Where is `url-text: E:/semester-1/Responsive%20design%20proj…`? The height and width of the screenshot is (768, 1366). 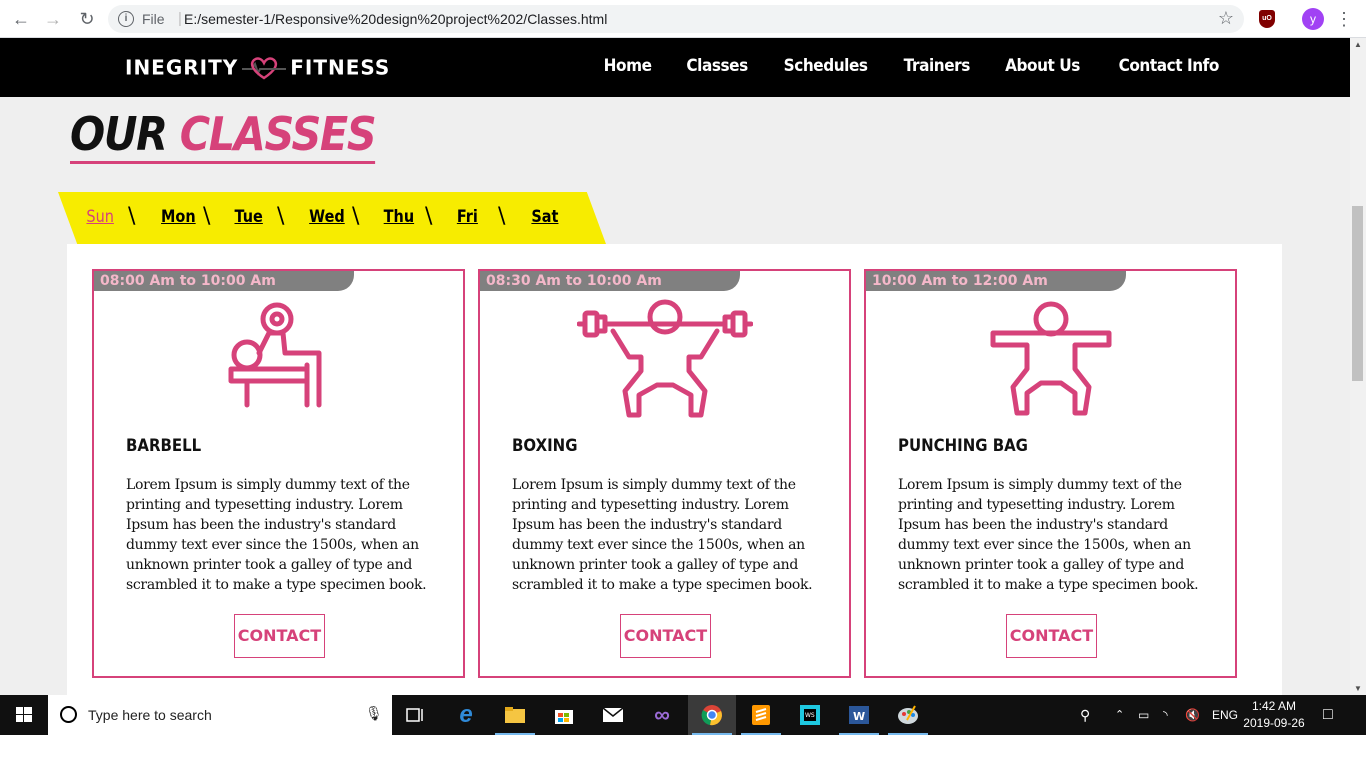 url-text: E:/semester-1/Responsive%20design%20proj… is located at coordinates (395, 19).